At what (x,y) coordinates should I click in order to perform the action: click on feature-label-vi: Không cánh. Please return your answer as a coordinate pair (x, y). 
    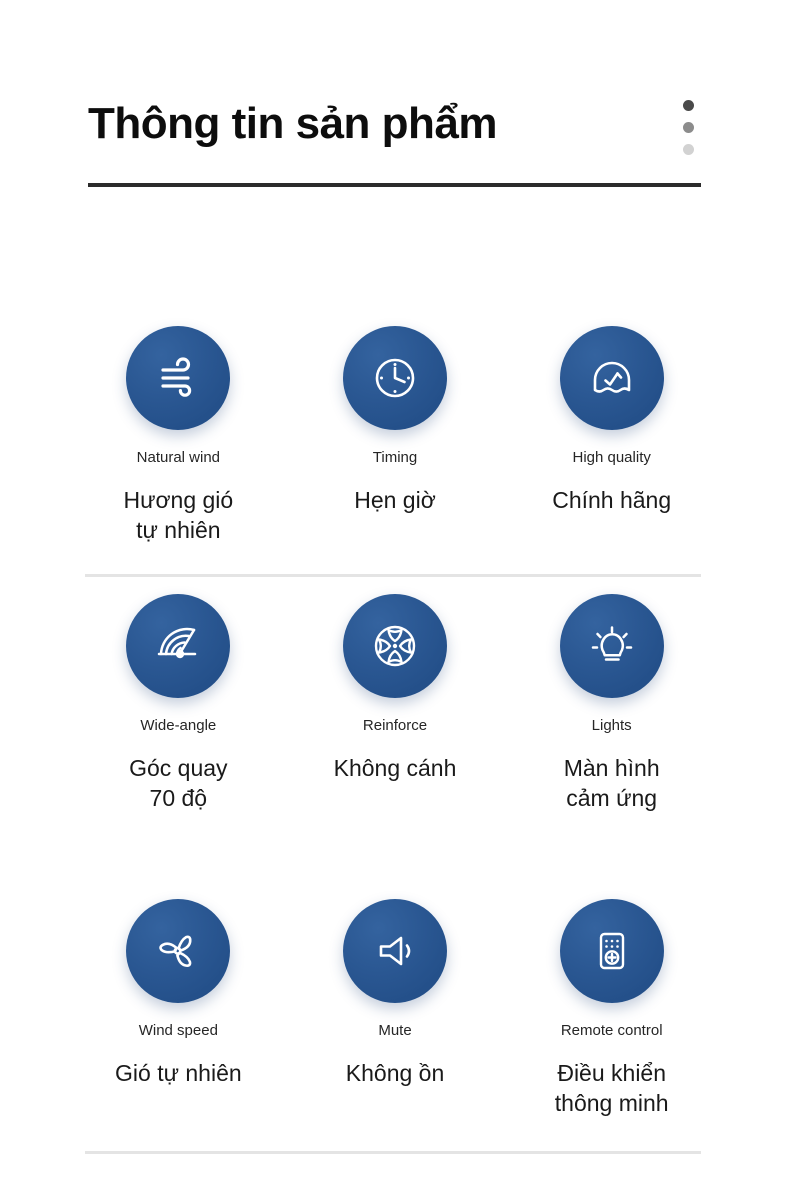
    Looking at the image, I should click on (395, 768).